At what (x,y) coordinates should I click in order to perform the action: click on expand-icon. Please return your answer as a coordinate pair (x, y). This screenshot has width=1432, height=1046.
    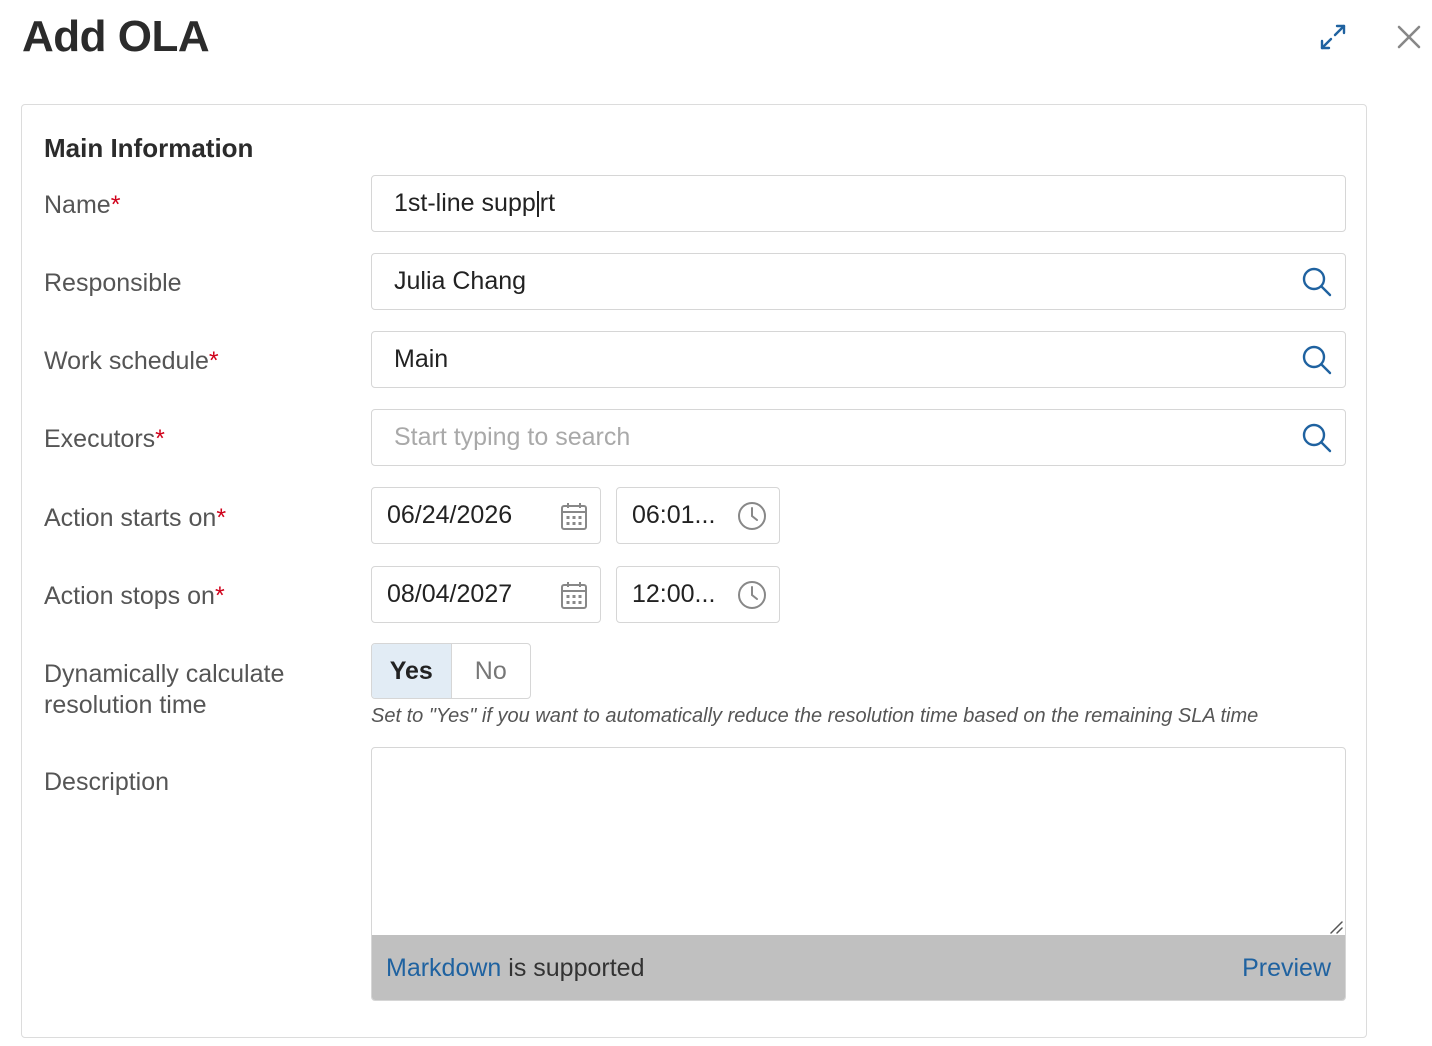
    Looking at the image, I should click on (1333, 37).